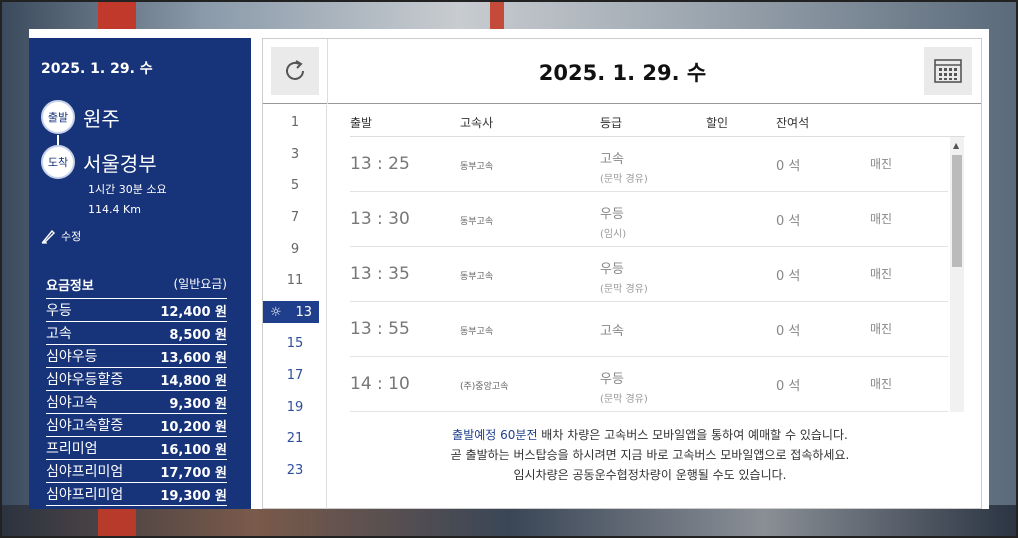 Image resolution: width=1018 pixels, height=538 pixels. Describe the element at coordinates (613, 223) in the screenshot. I see `bus-grade: 우등 (임시)` at that location.